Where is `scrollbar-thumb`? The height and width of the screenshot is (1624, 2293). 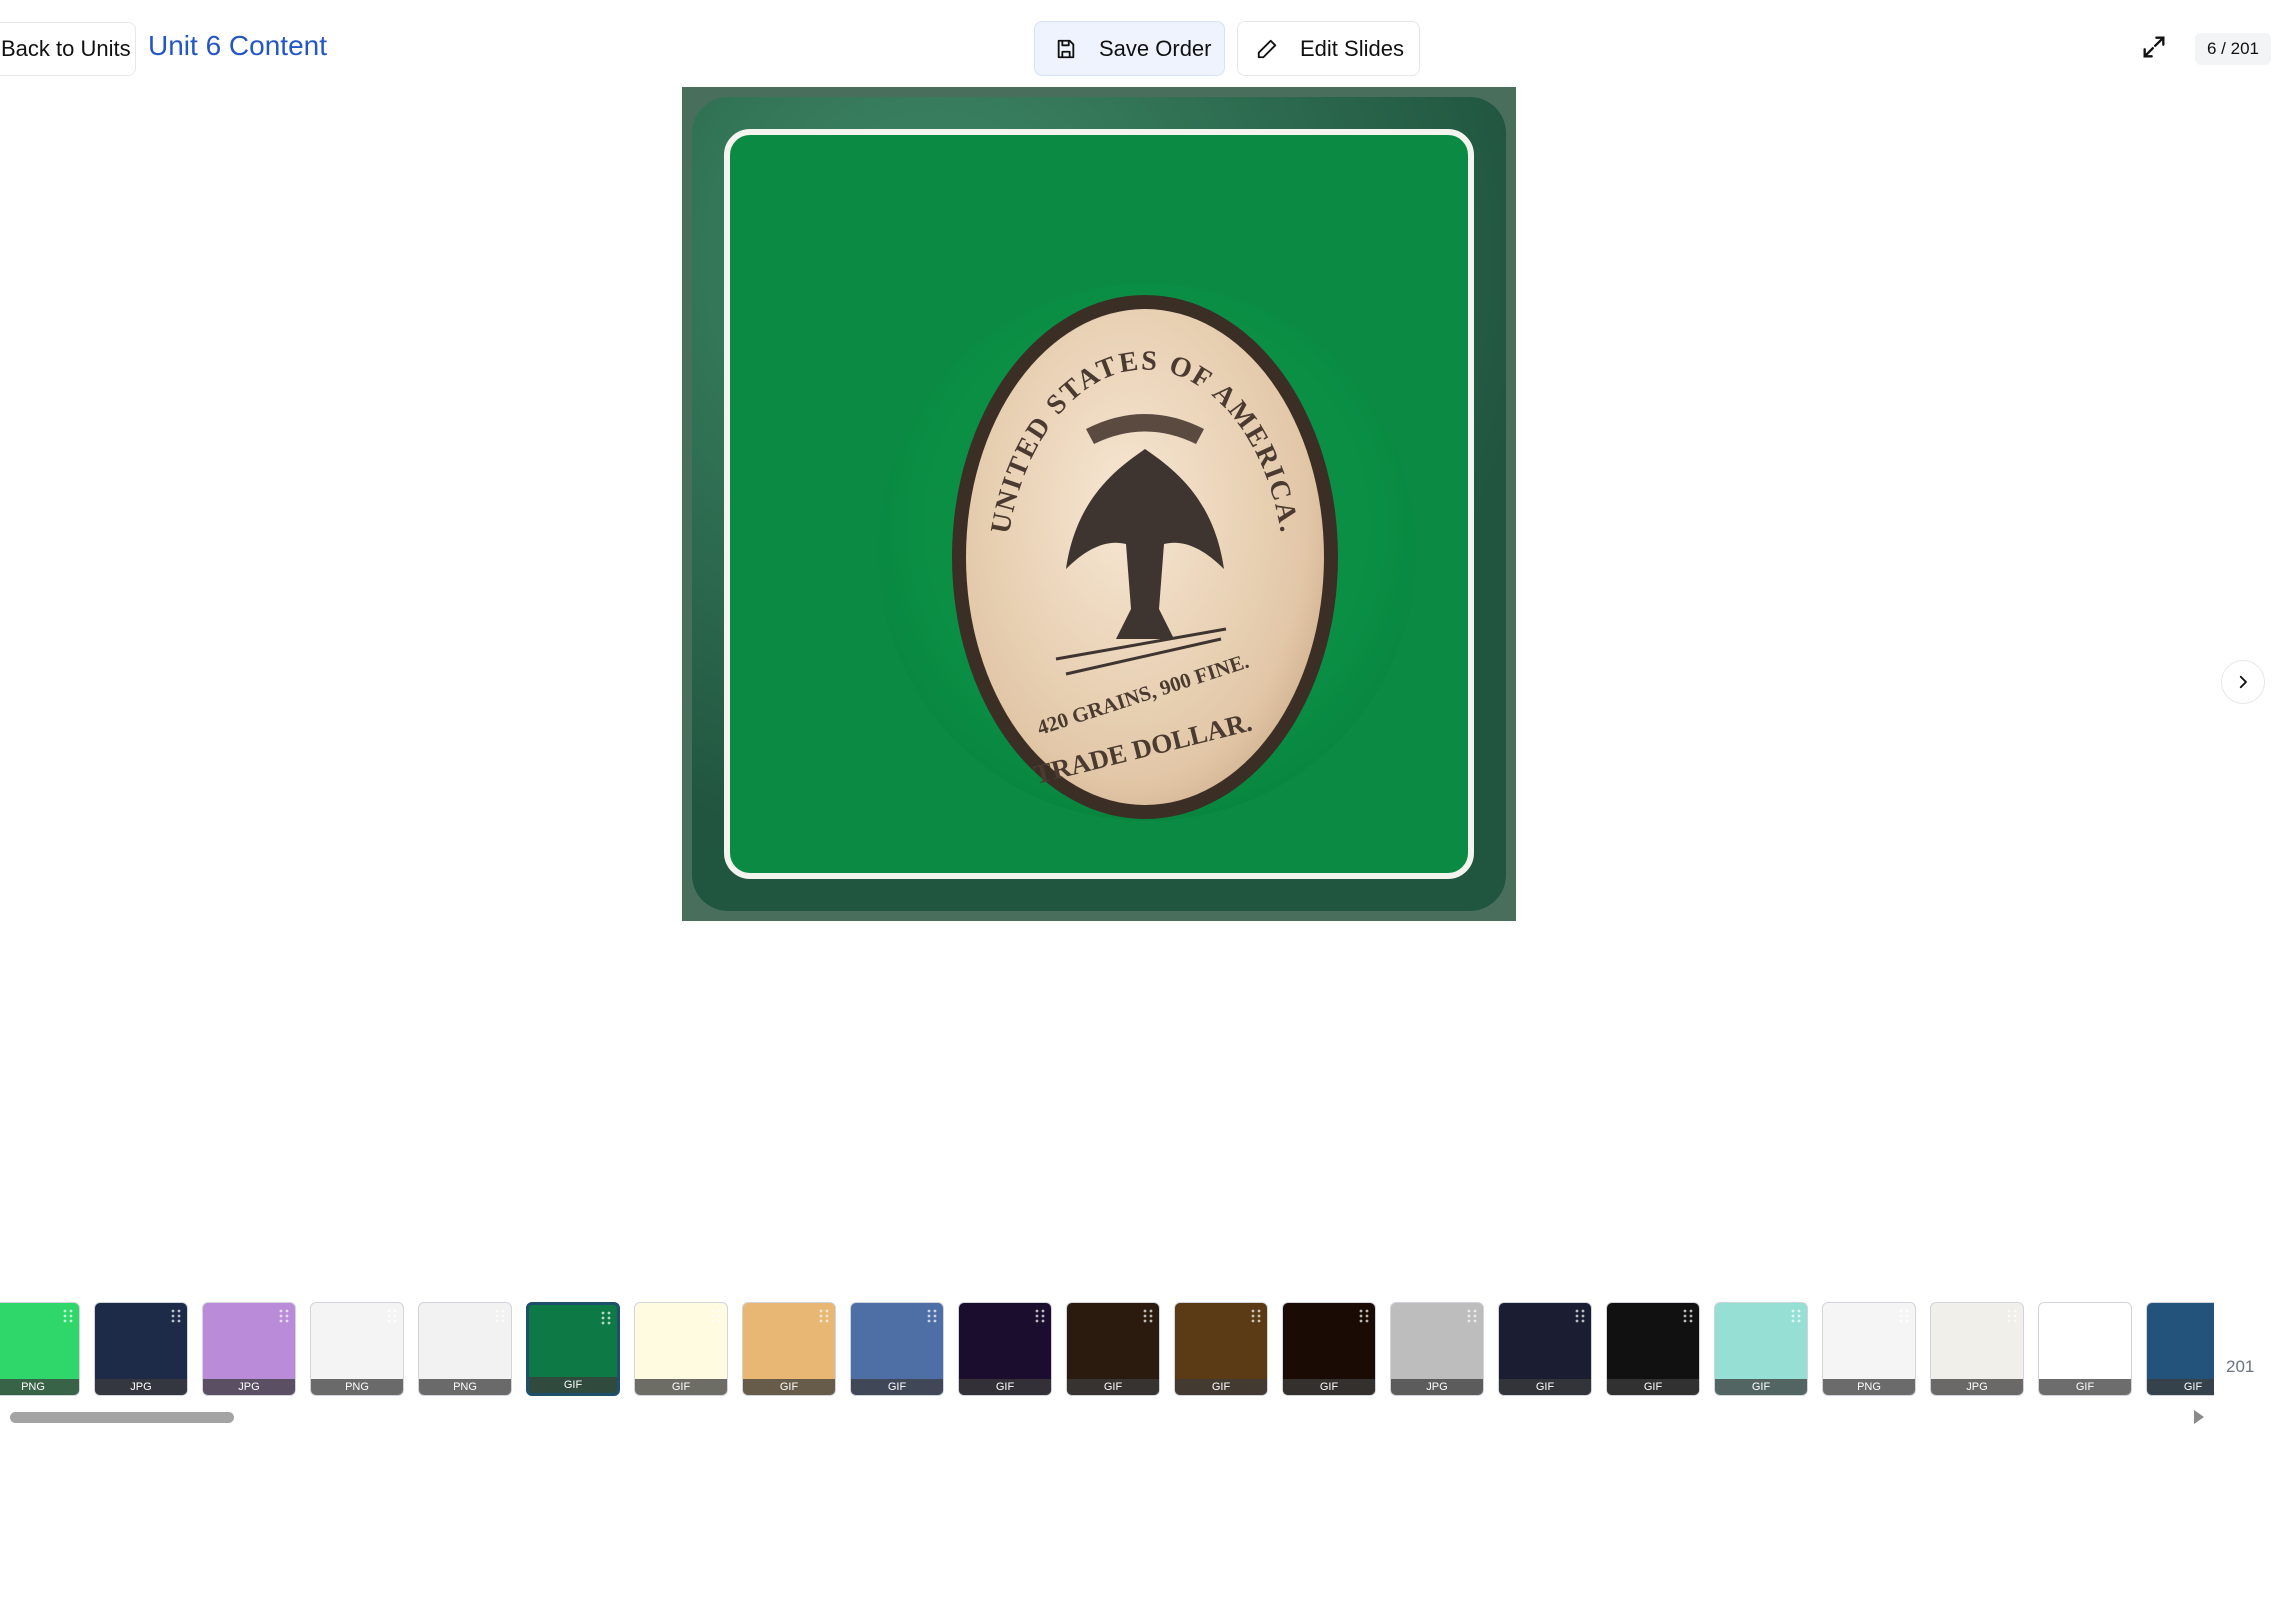
scrollbar-thumb is located at coordinates (122, 1417).